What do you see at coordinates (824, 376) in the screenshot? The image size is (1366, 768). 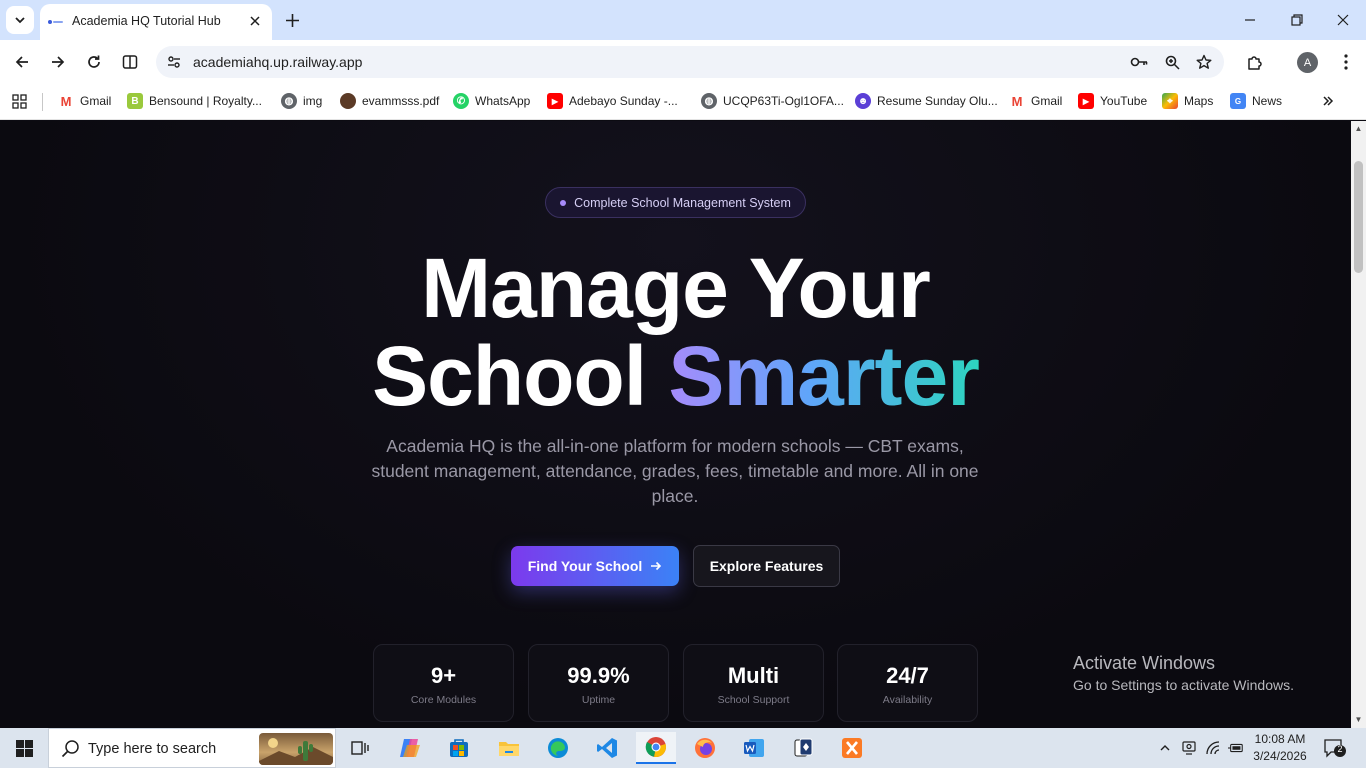 I see `headline-gradient-word: Smarter` at bounding box center [824, 376].